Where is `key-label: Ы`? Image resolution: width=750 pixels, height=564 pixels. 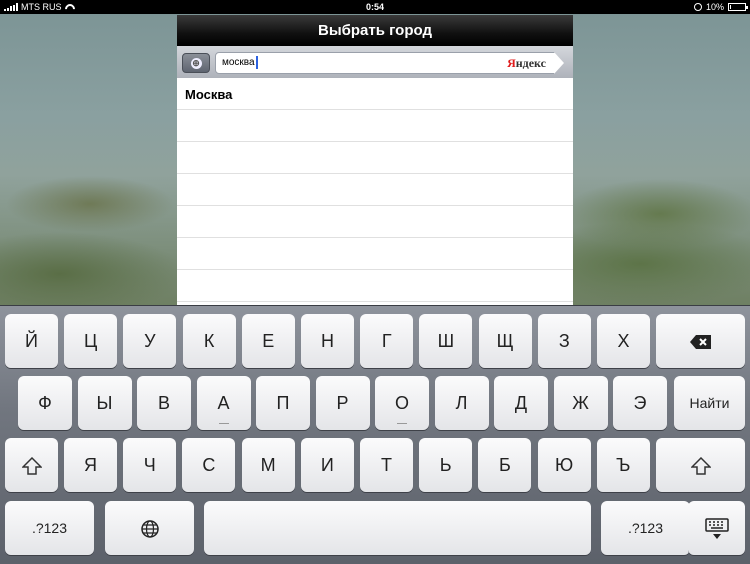
key-label: Ы is located at coordinates (104, 403).